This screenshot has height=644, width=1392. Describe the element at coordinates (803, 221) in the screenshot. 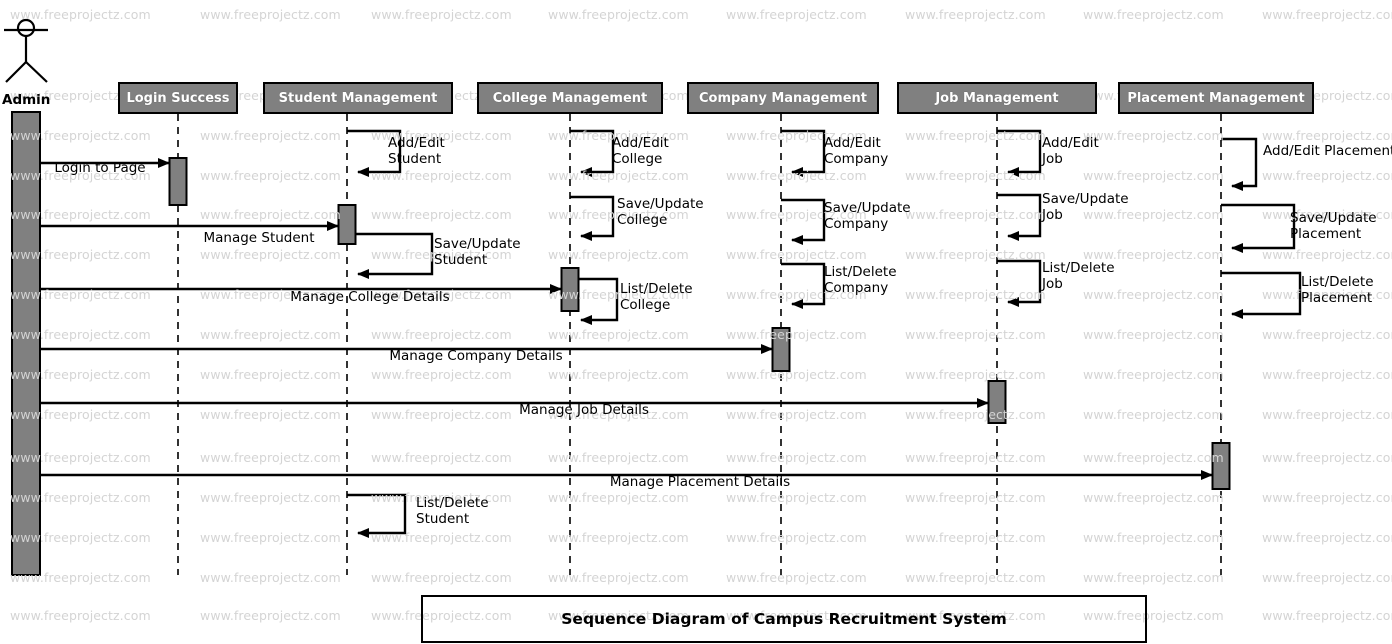

I see `self-message-arrow-s8` at that location.